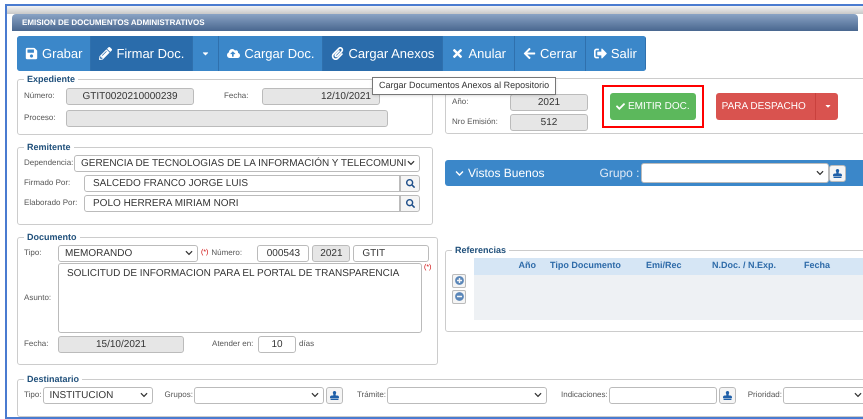 This screenshot has width=863, height=419. Describe the element at coordinates (283, 253) in the screenshot. I see `input-field: 000543` at that location.